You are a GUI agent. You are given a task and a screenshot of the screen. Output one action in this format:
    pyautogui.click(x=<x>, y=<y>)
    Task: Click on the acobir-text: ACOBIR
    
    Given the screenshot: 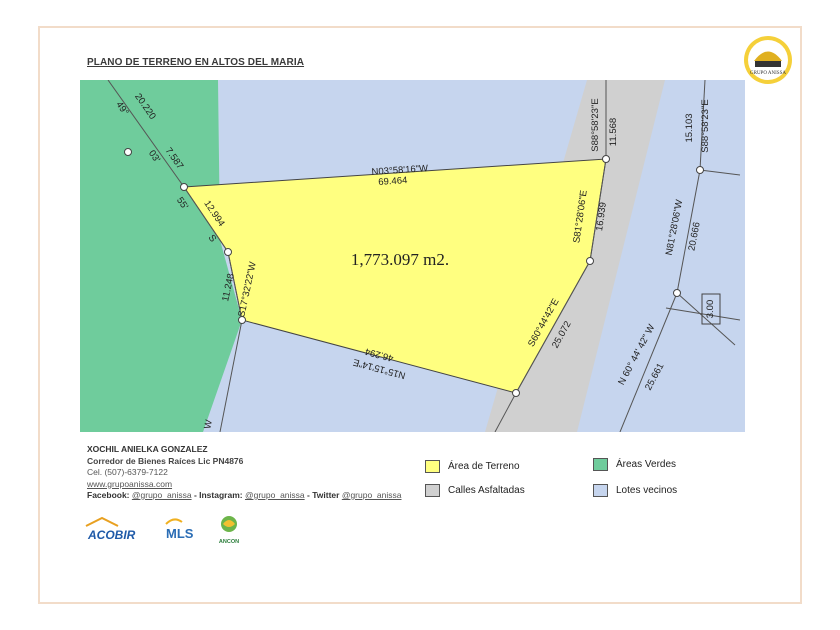 What is the action you would take?
    pyautogui.click(x=111, y=535)
    